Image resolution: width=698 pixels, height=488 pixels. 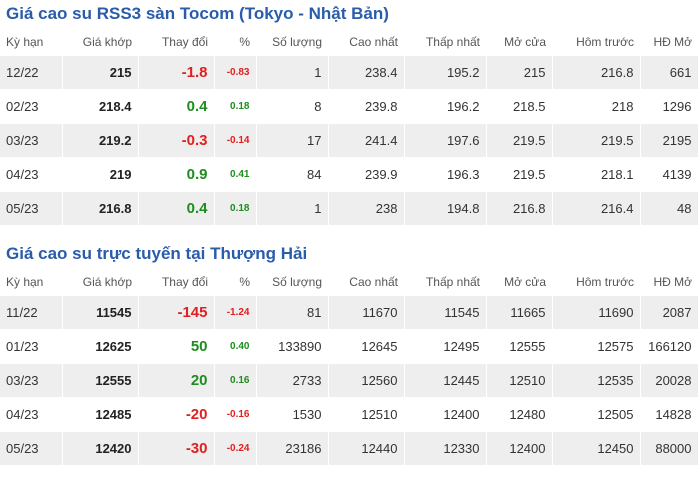 I want to click on cell-high: 12645, so click(x=366, y=346).